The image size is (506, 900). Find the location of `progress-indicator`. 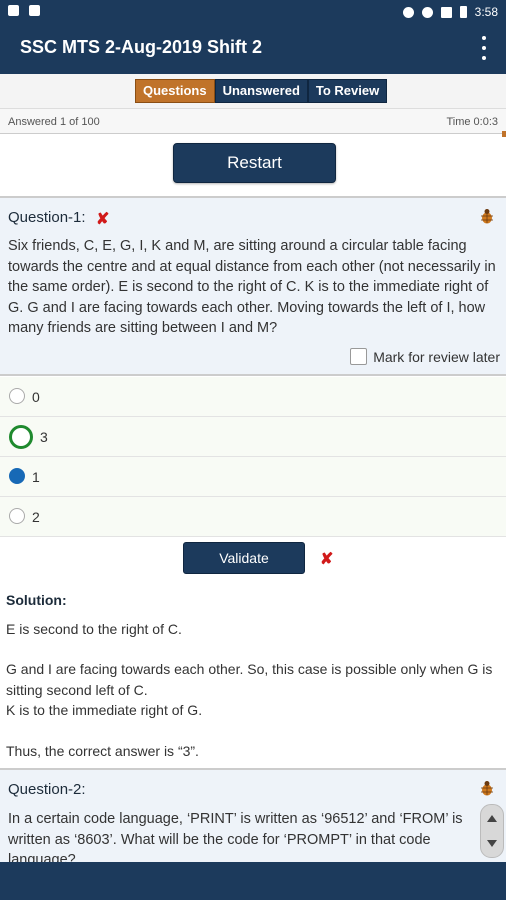

progress-indicator is located at coordinates (504, 134).